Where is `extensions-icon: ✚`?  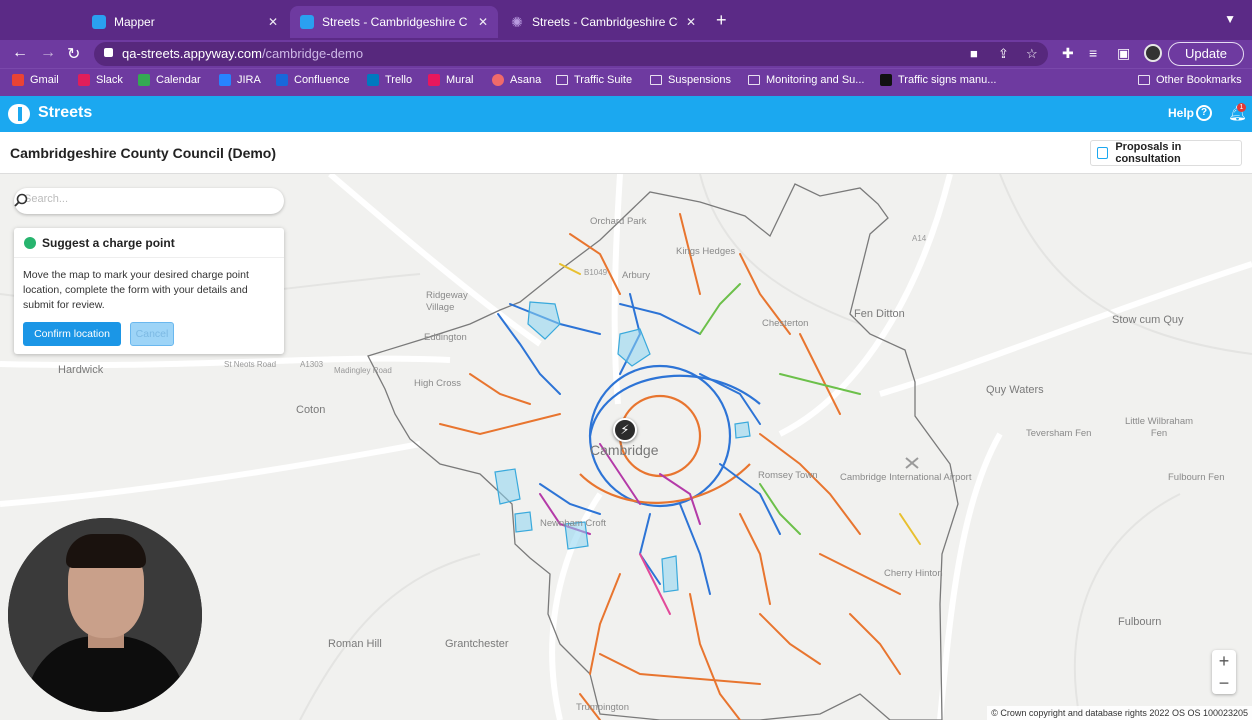
extensions-icon: ✚ is located at coordinates (1068, 53).